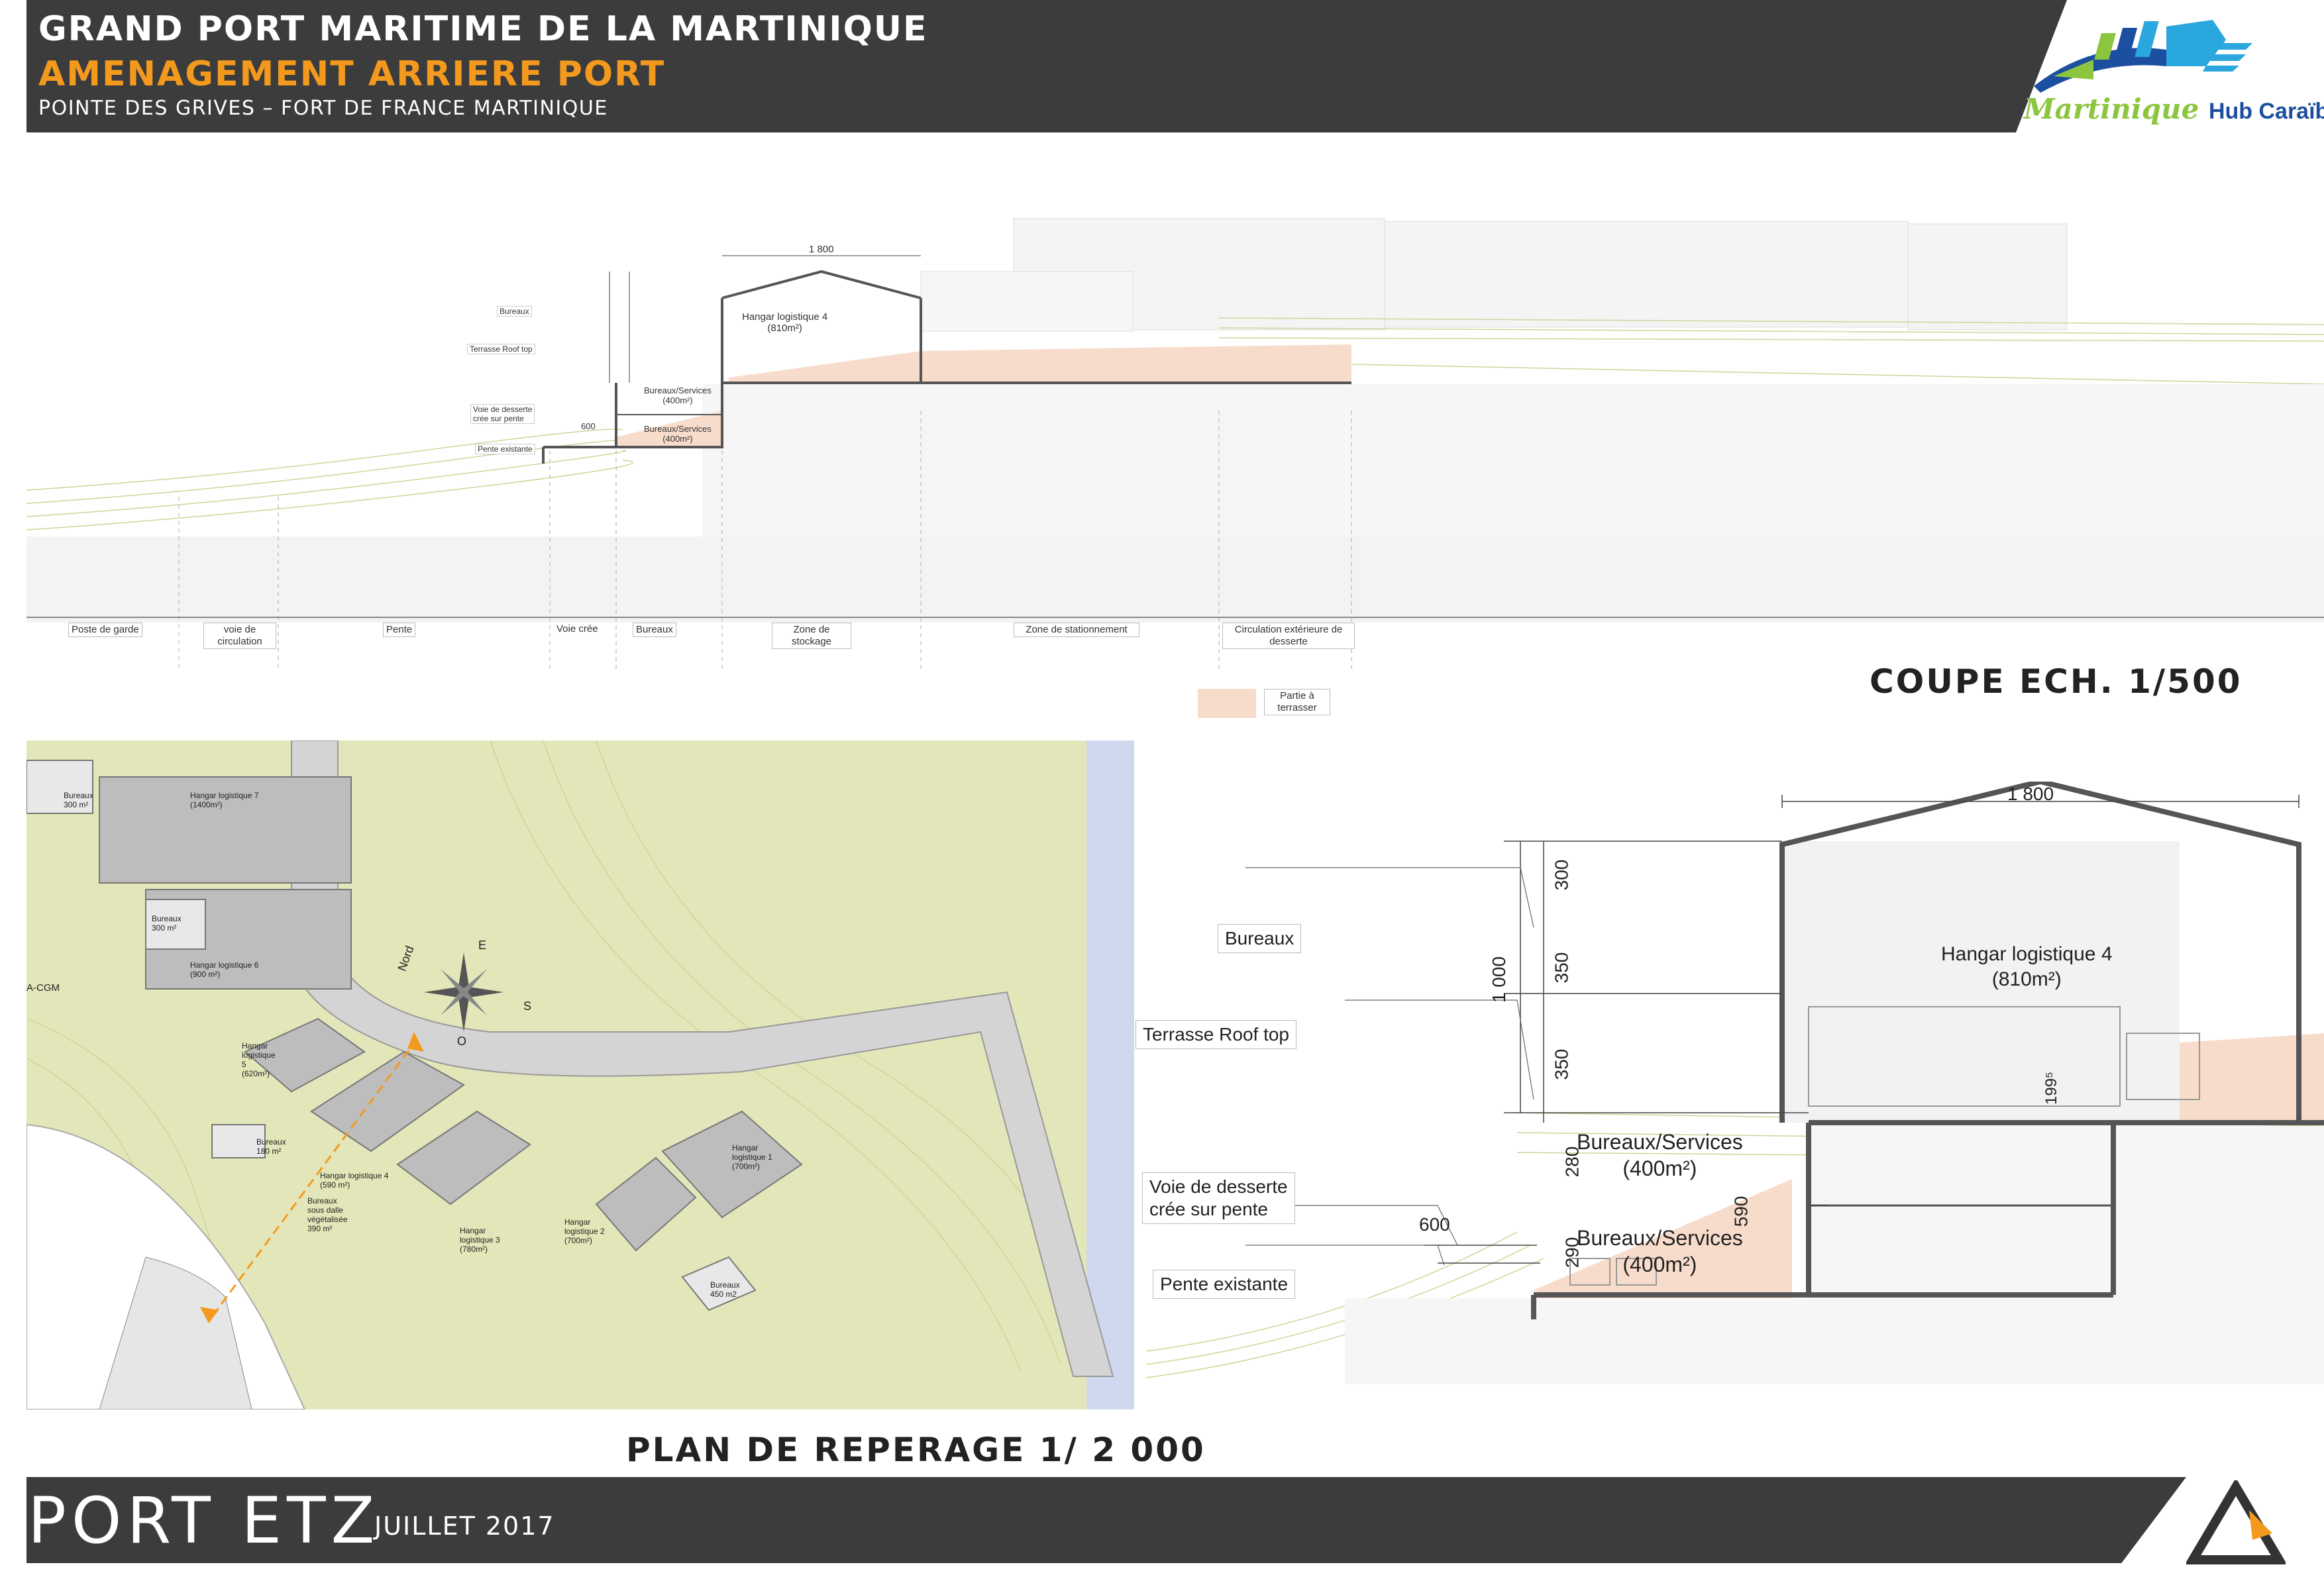  Describe the element at coordinates (2056, 681) in the screenshot. I see `coupe-caption: COUPE ECH. 1/500` at that location.